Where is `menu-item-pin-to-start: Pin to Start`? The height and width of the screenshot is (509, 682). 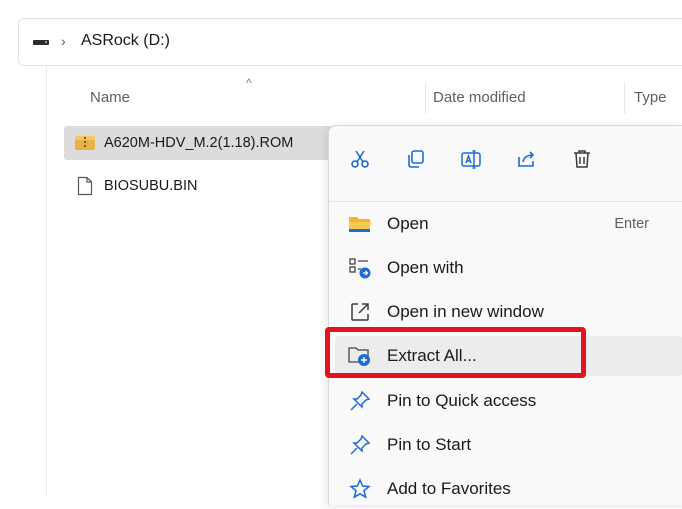
menu-item-pin-to-start: Pin to Start is located at coordinates (508, 445).